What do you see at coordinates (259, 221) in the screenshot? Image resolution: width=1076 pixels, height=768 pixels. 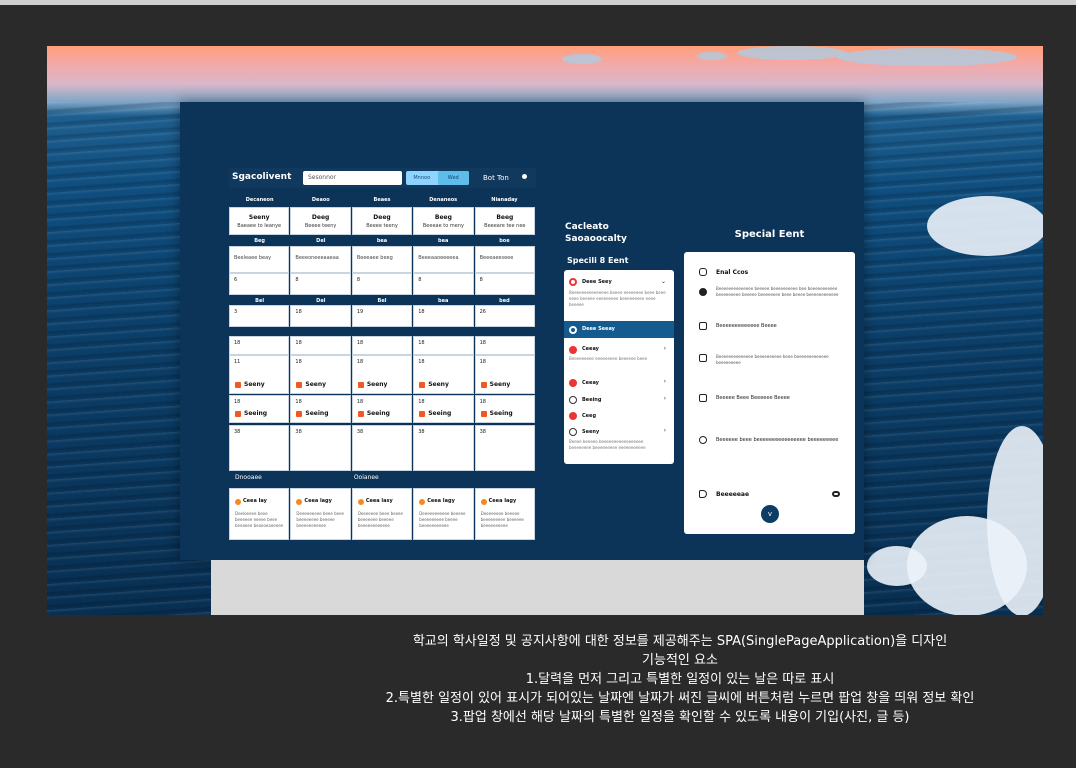 I see `calendar-day-cell: Seeny Baeaee to Ieanye` at bounding box center [259, 221].